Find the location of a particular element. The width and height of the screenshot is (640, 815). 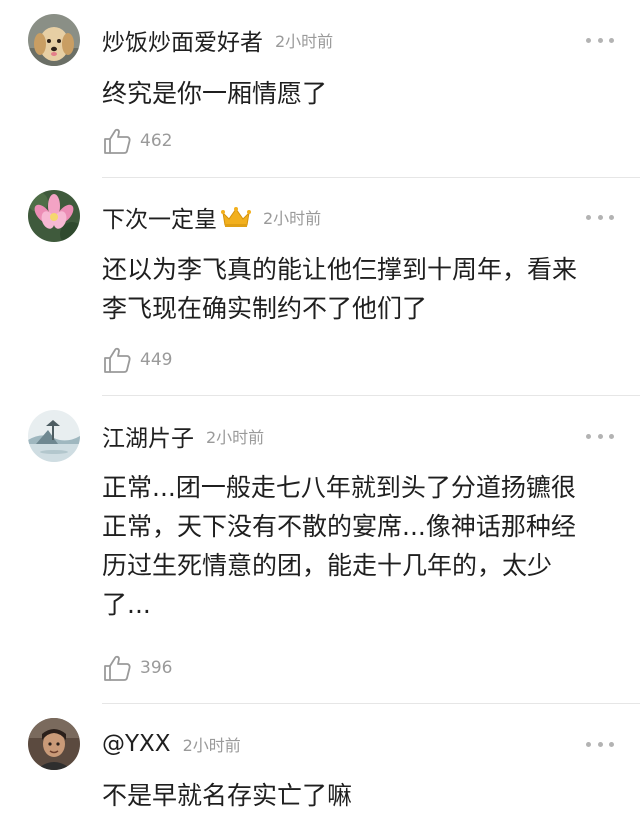

like-count: 396 is located at coordinates (156, 668).